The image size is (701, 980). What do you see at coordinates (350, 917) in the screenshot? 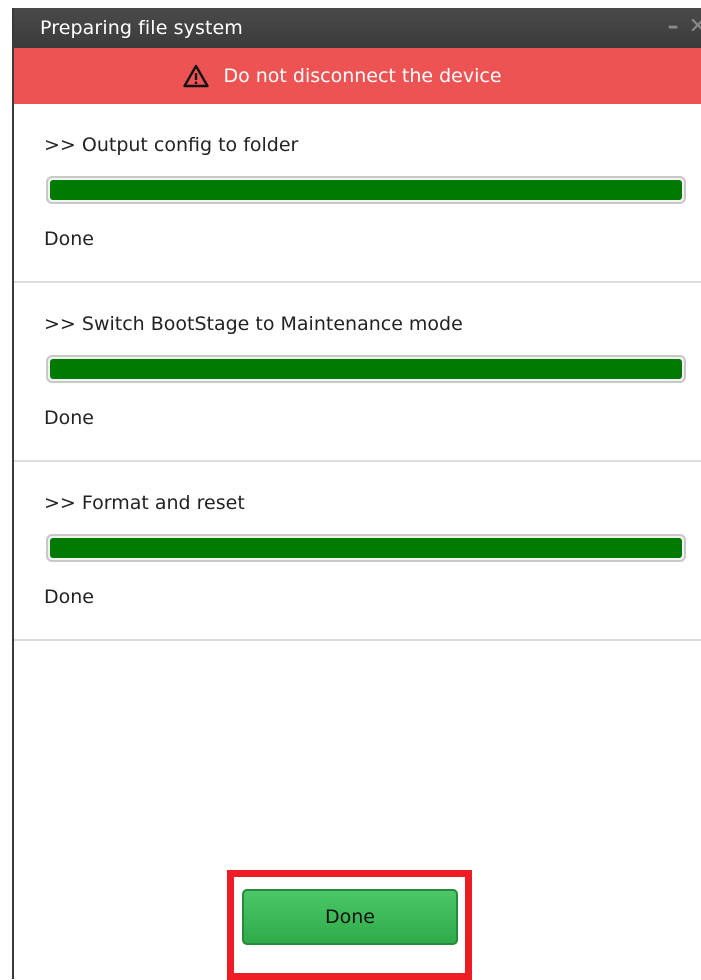
I see `done-button: Done` at bounding box center [350, 917].